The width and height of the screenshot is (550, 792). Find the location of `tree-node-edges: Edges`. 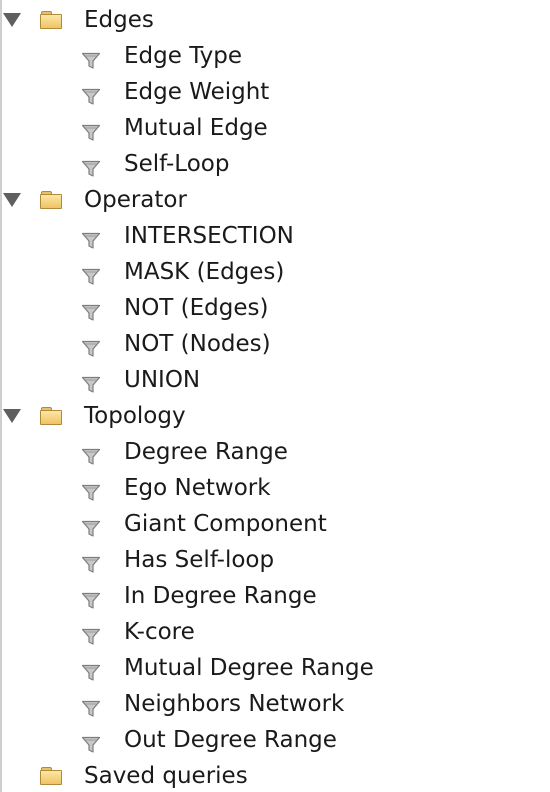

tree-node-edges: Edges is located at coordinates (275, 20).